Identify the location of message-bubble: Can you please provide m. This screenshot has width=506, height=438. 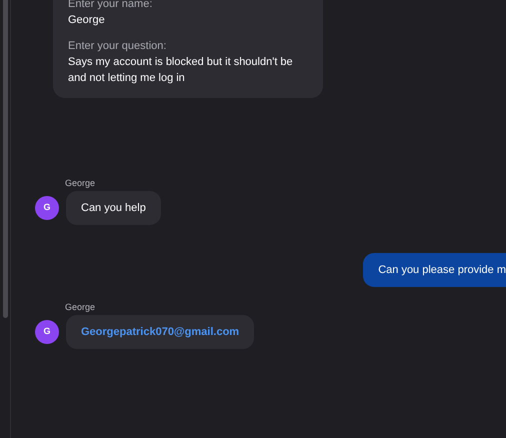
(434, 270).